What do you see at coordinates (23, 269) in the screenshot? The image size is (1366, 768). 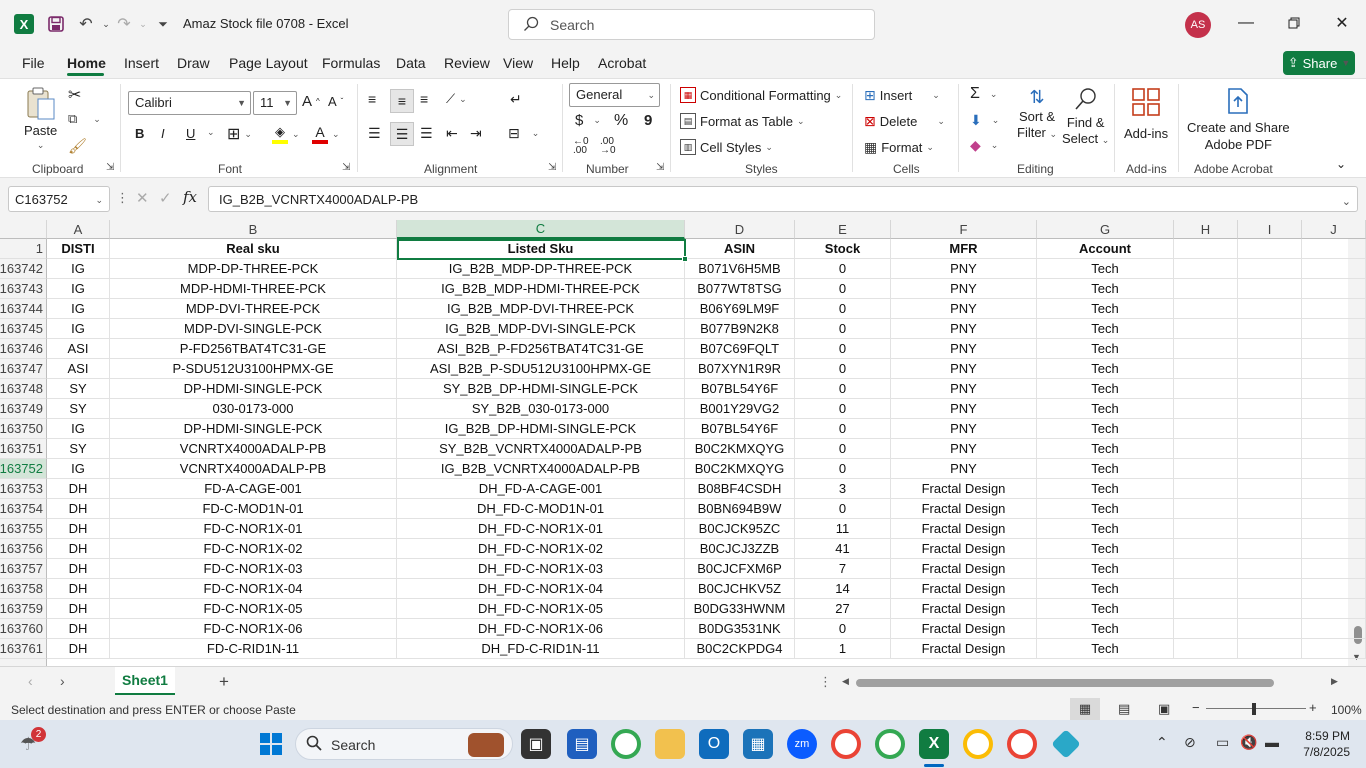 I see `row-header: 163742` at bounding box center [23, 269].